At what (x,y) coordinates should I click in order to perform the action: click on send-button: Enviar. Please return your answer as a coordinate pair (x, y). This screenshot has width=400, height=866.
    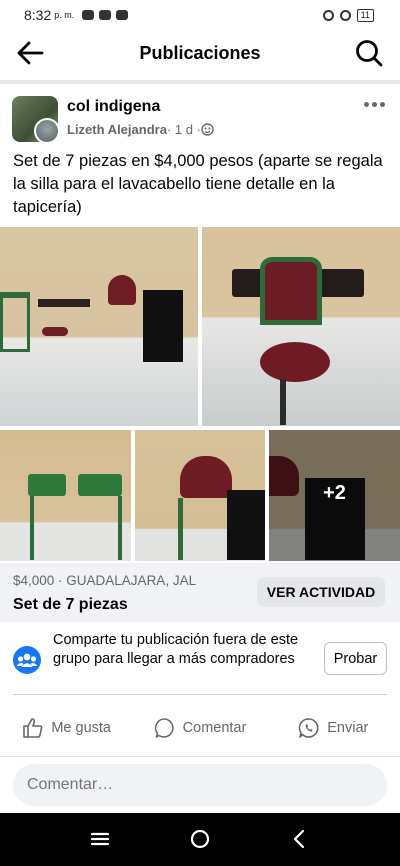
    Looking at the image, I should click on (333, 728).